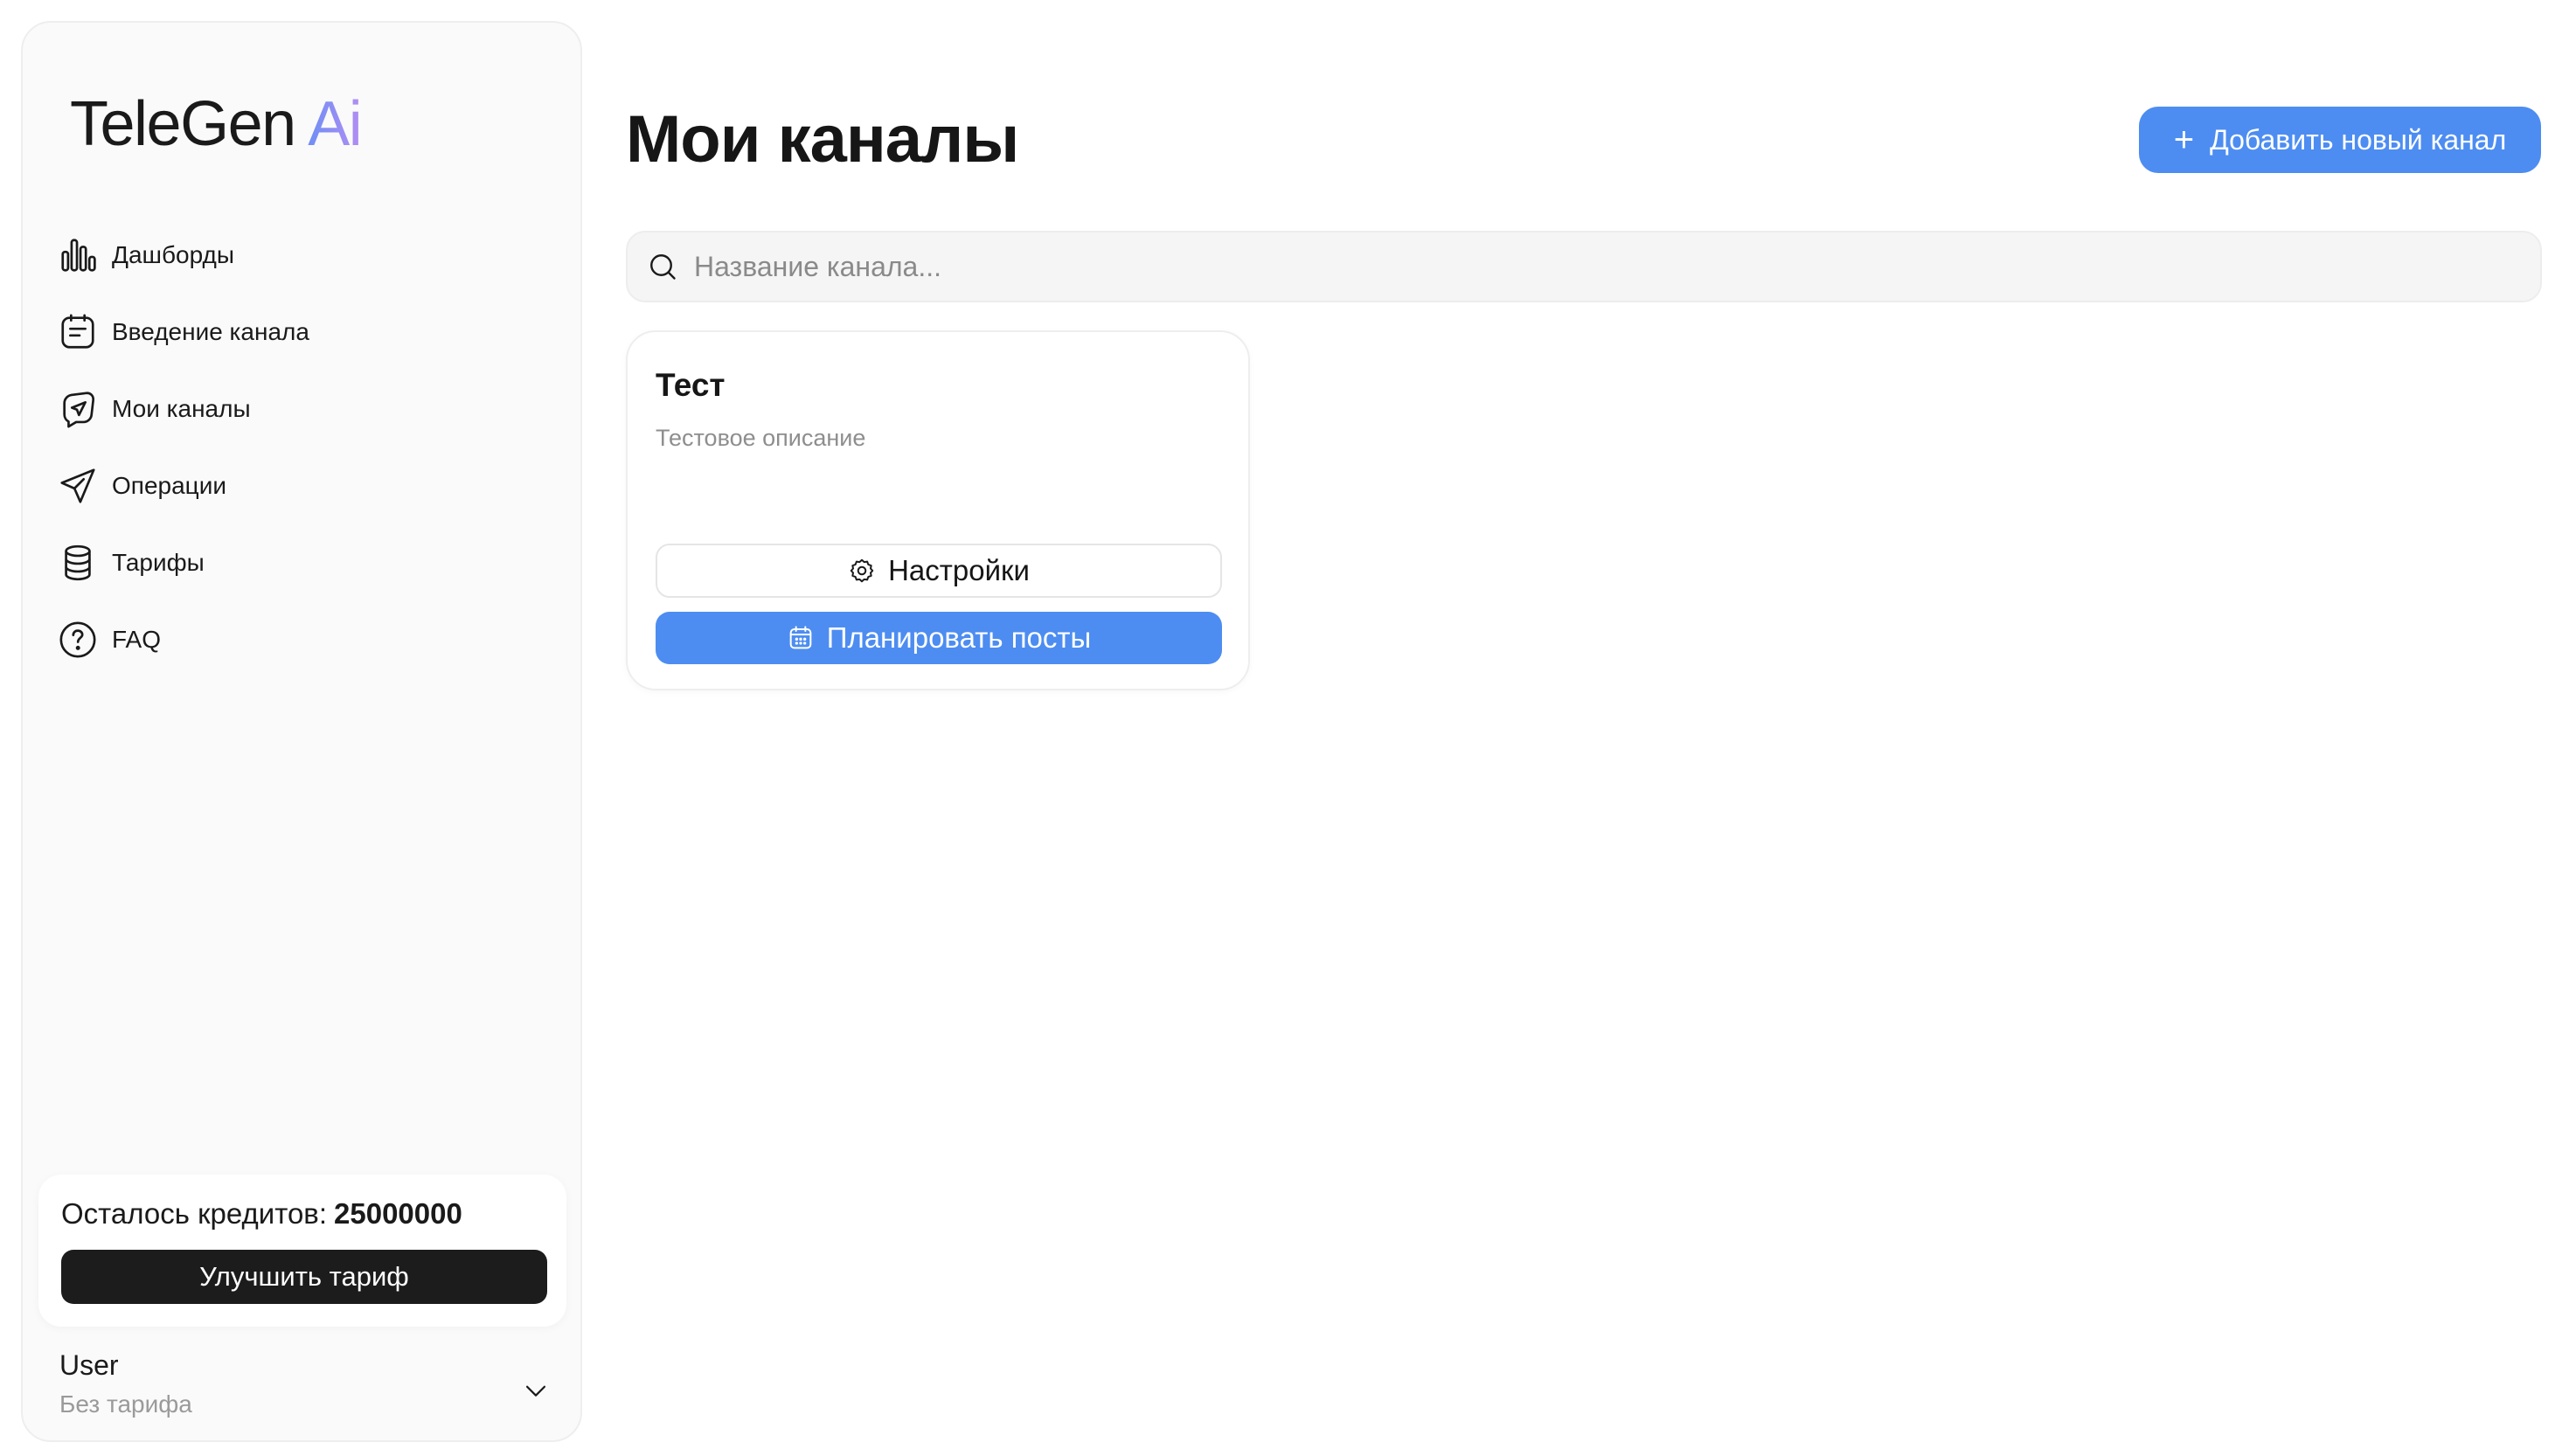 Image resolution: width=2569 pixels, height=1456 pixels. Describe the element at coordinates (194, 1213) in the screenshot. I see `credits-label: Осталось кредитов:` at that location.